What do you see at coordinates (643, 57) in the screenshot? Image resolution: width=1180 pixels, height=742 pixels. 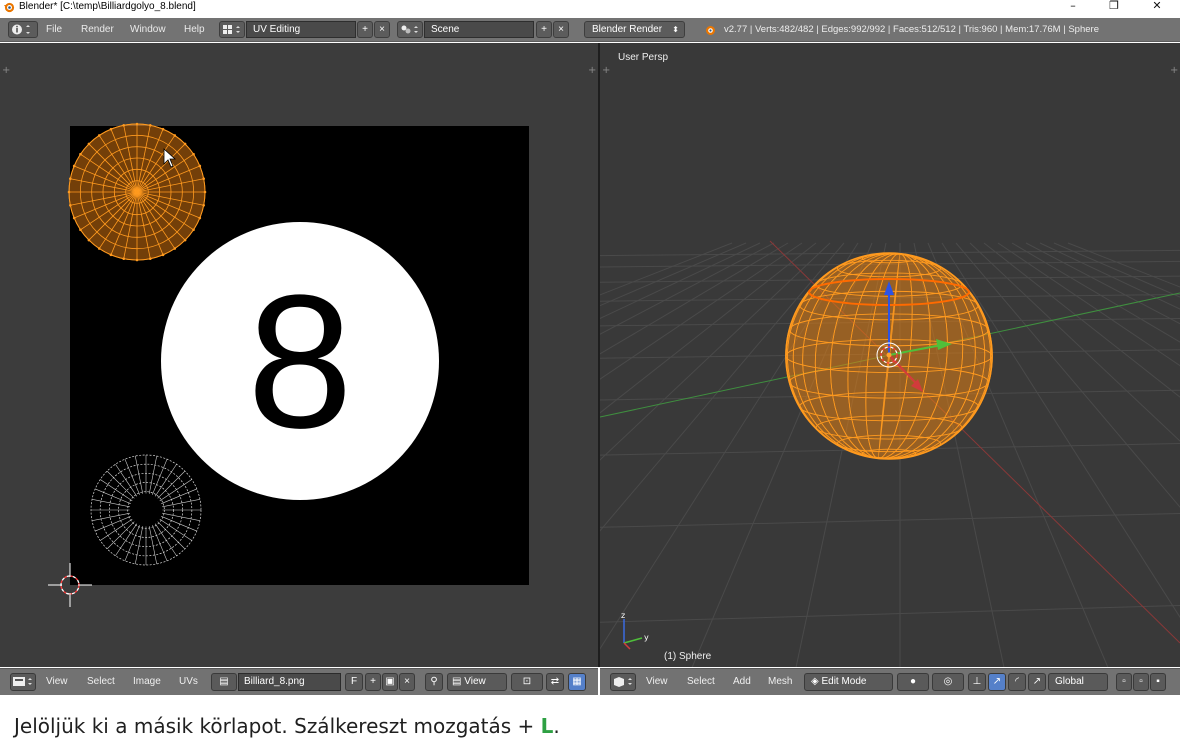 I see `view-perspective-label: User Persp` at bounding box center [643, 57].